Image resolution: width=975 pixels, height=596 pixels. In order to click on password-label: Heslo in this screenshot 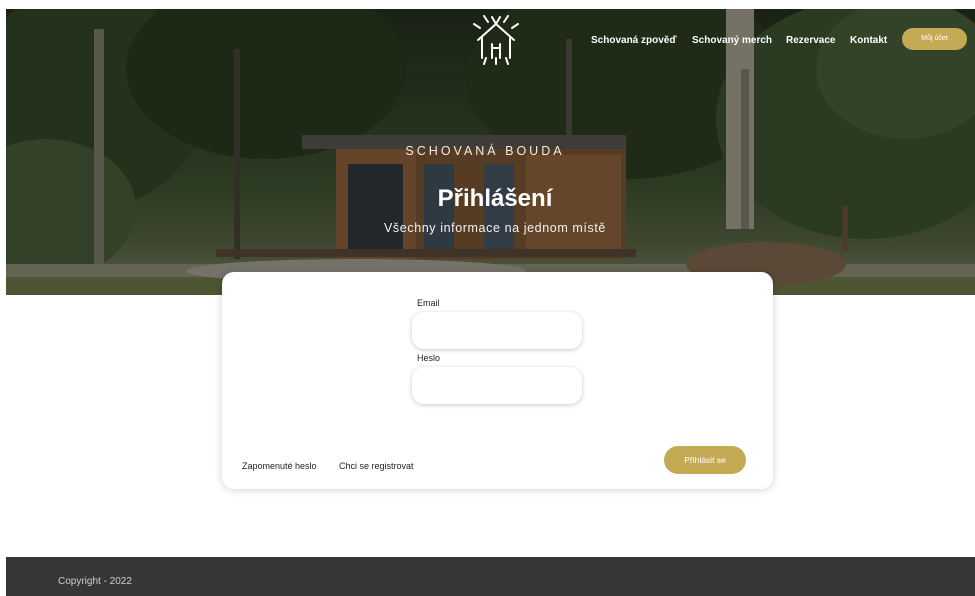, I will do `click(429, 358)`.